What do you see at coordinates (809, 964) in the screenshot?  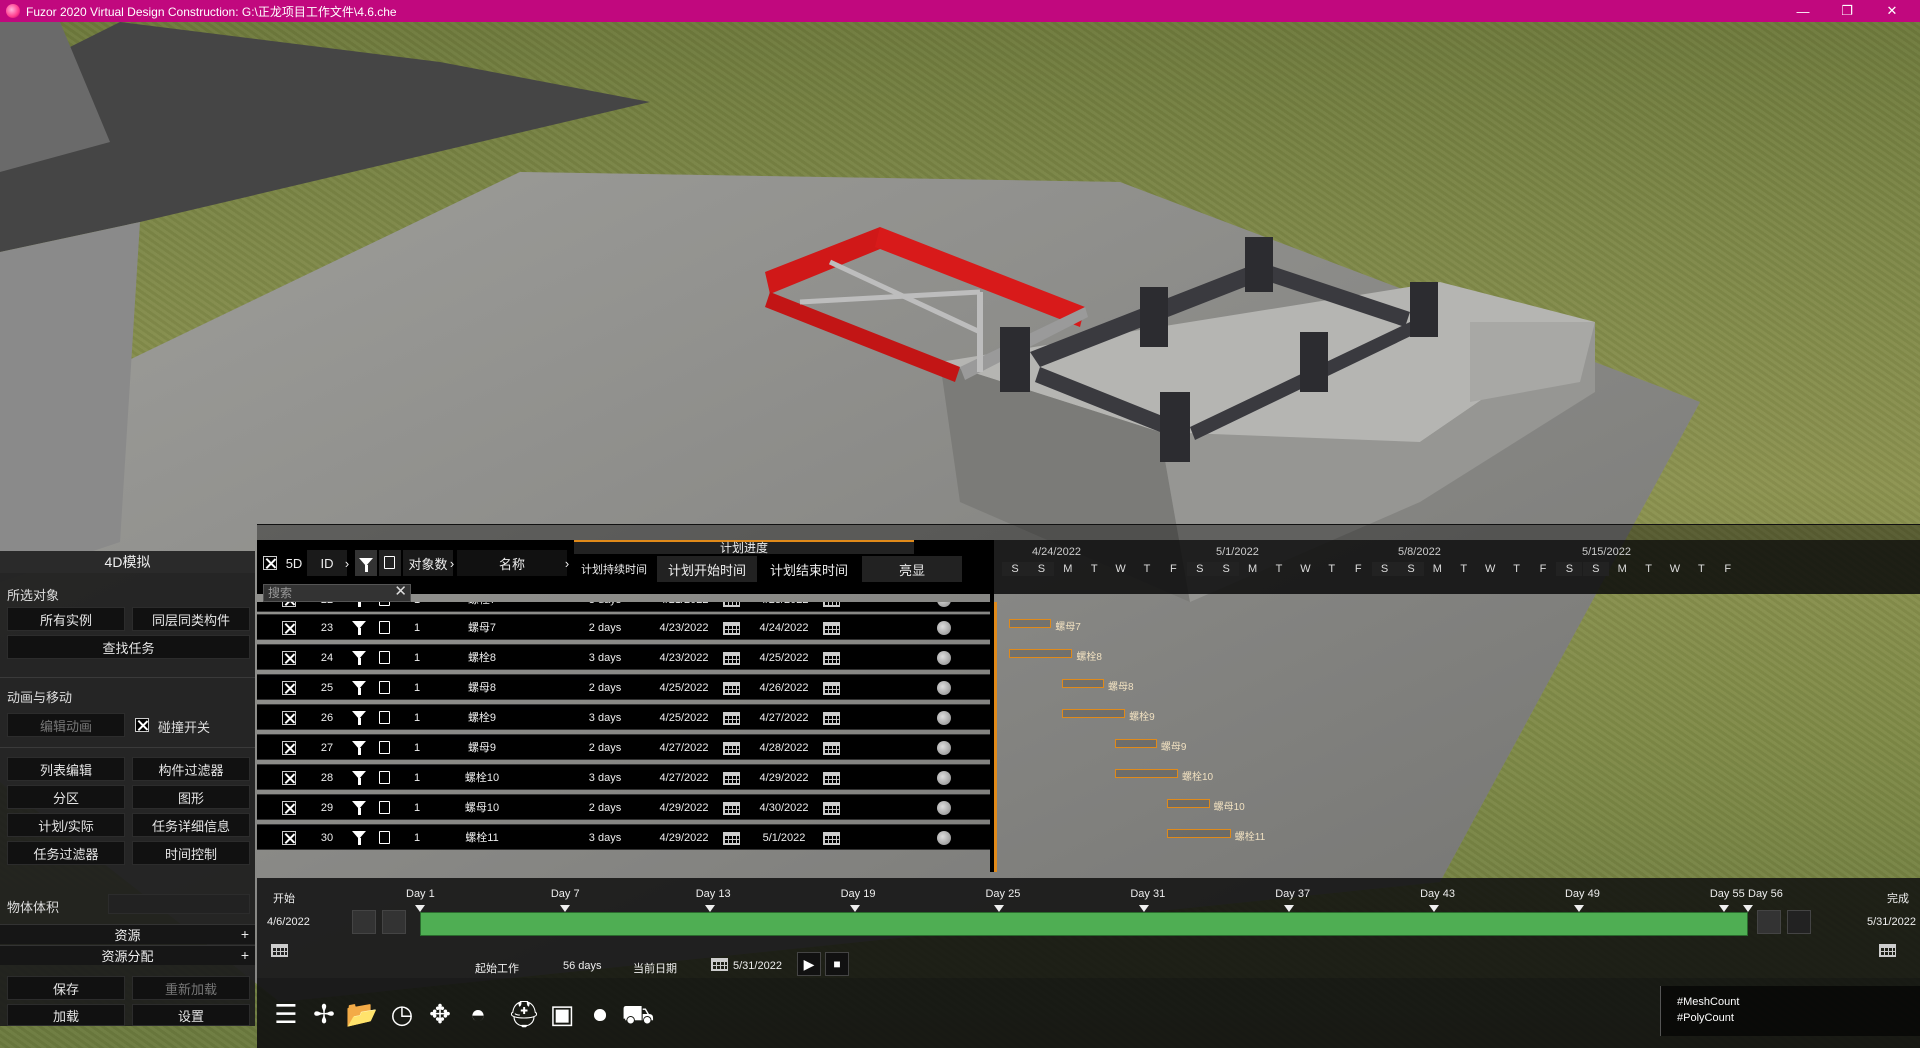 I see `play-button: ▶` at bounding box center [809, 964].